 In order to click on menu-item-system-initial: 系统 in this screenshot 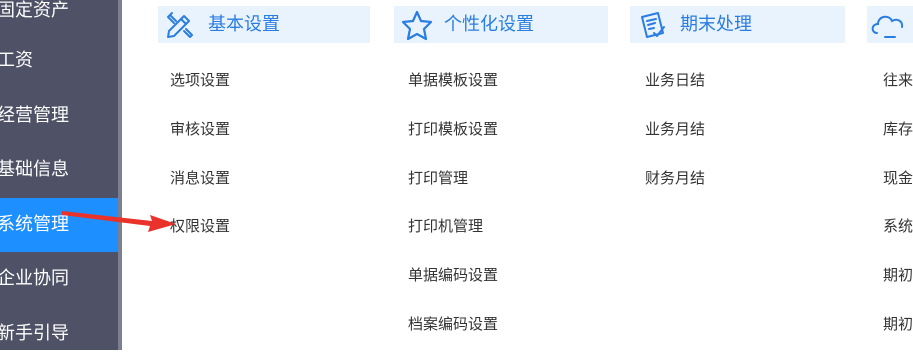, I will do `click(898, 226)`.